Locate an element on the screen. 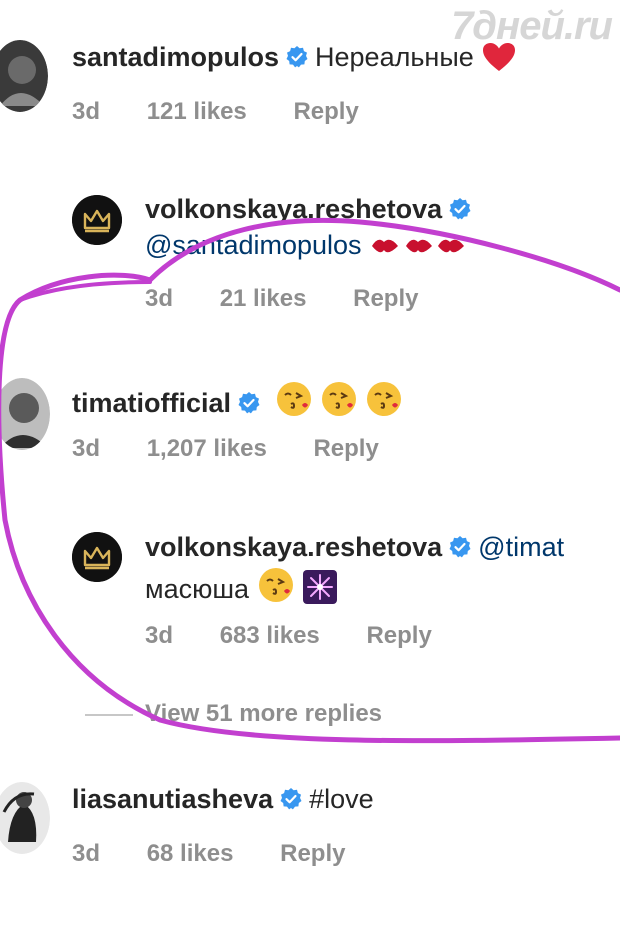 This screenshot has width=620, height=930. view-more-replies-button: View 51 more replies is located at coordinates (233, 714).